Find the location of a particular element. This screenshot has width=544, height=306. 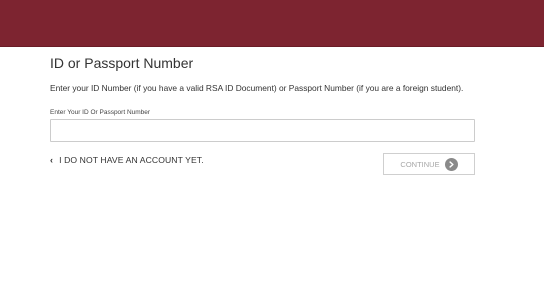

chevron-left-icon: ‹ is located at coordinates (52, 160).